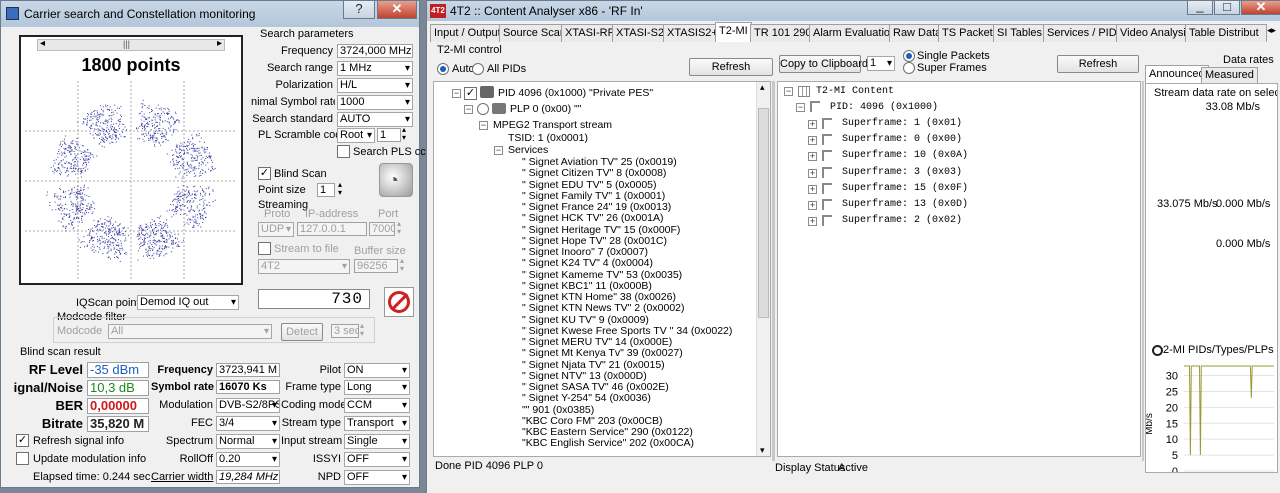 Image resolution: width=1280 pixels, height=493 pixels. What do you see at coordinates (1020, 33) in the screenshot?
I see `tab-si-tables: SI Tables` at bounding box center [1020, 33].